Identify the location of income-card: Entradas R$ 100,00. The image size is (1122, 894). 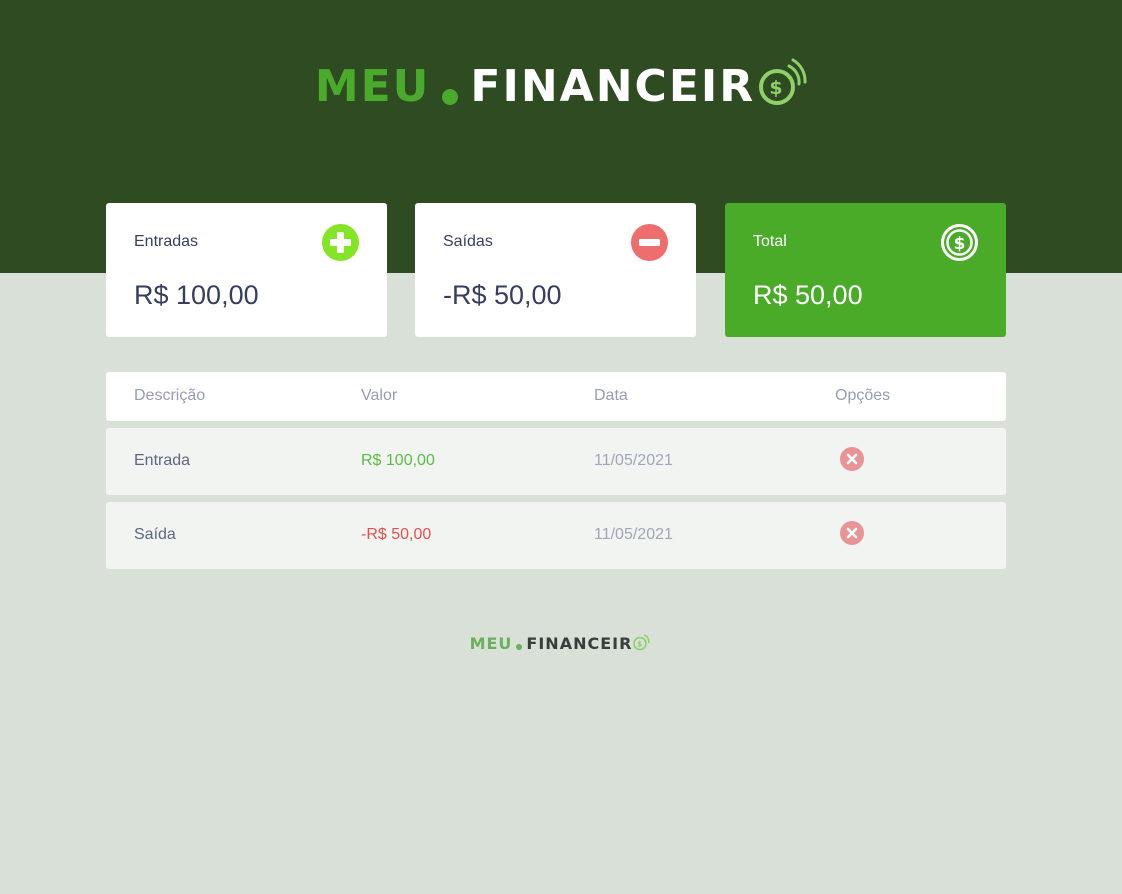
(246, 270).